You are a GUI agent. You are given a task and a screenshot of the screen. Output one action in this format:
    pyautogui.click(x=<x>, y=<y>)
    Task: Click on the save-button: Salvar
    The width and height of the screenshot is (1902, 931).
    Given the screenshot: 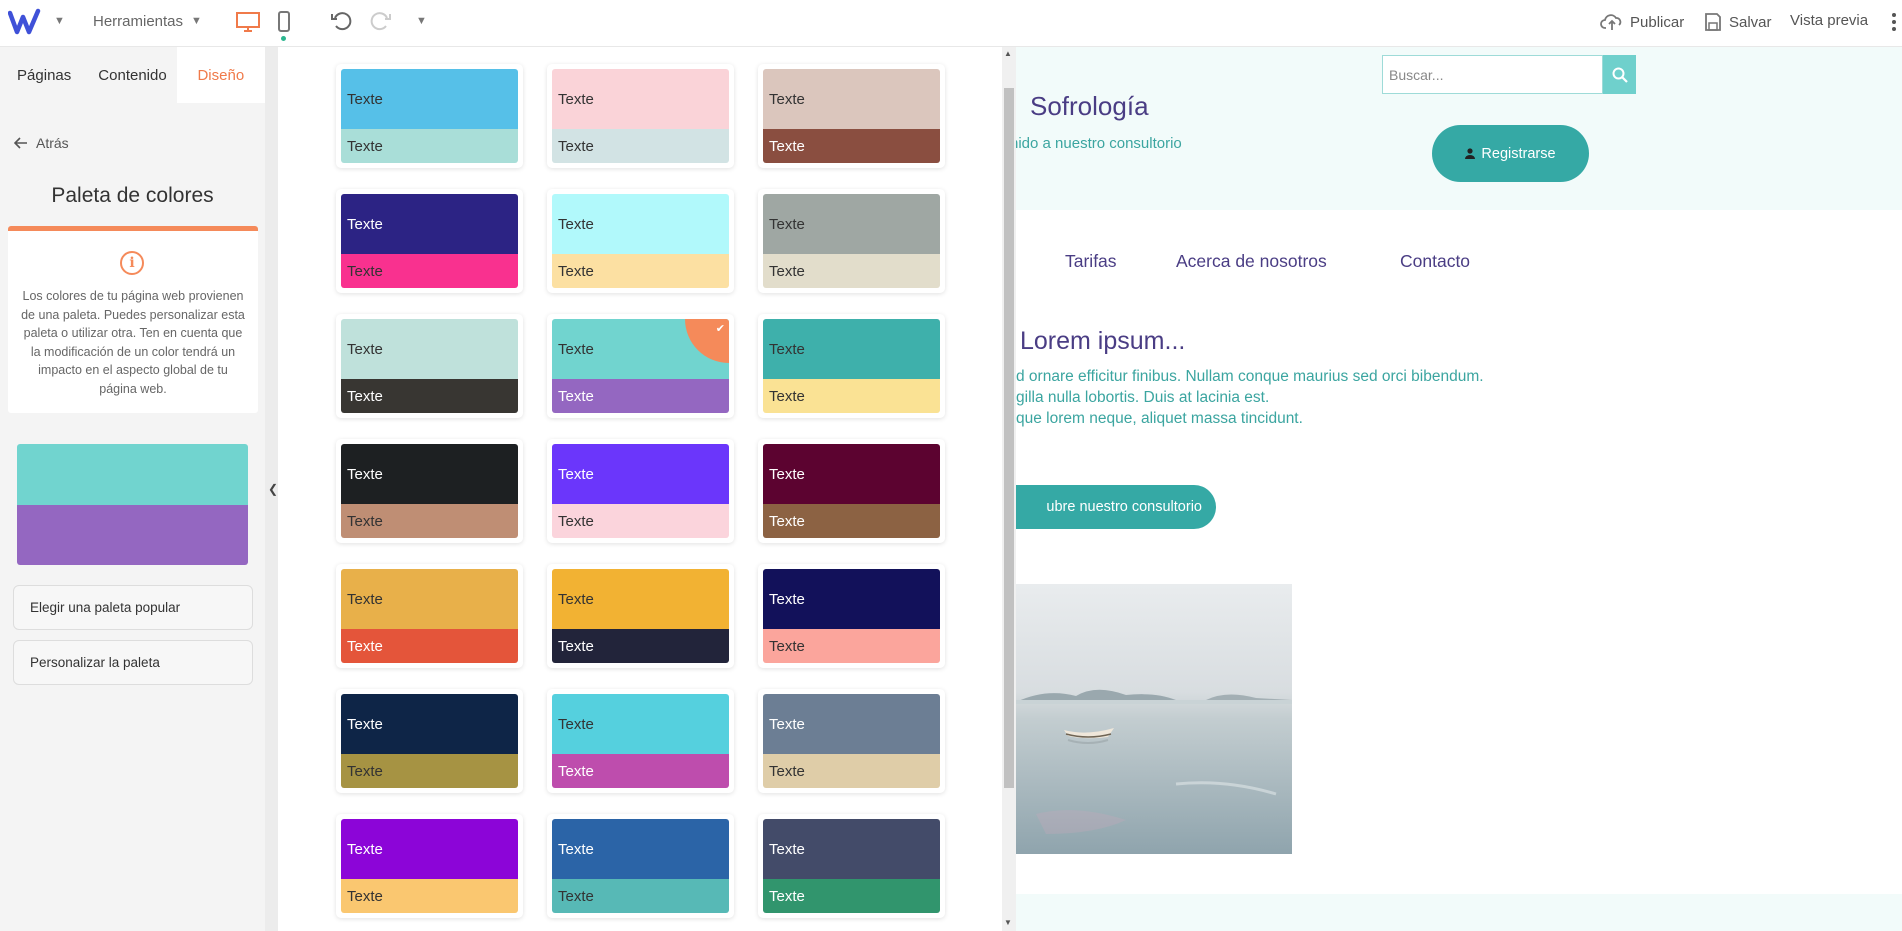 What is the action you would take?
    pyautogui.click(x=1737, y=22)
    